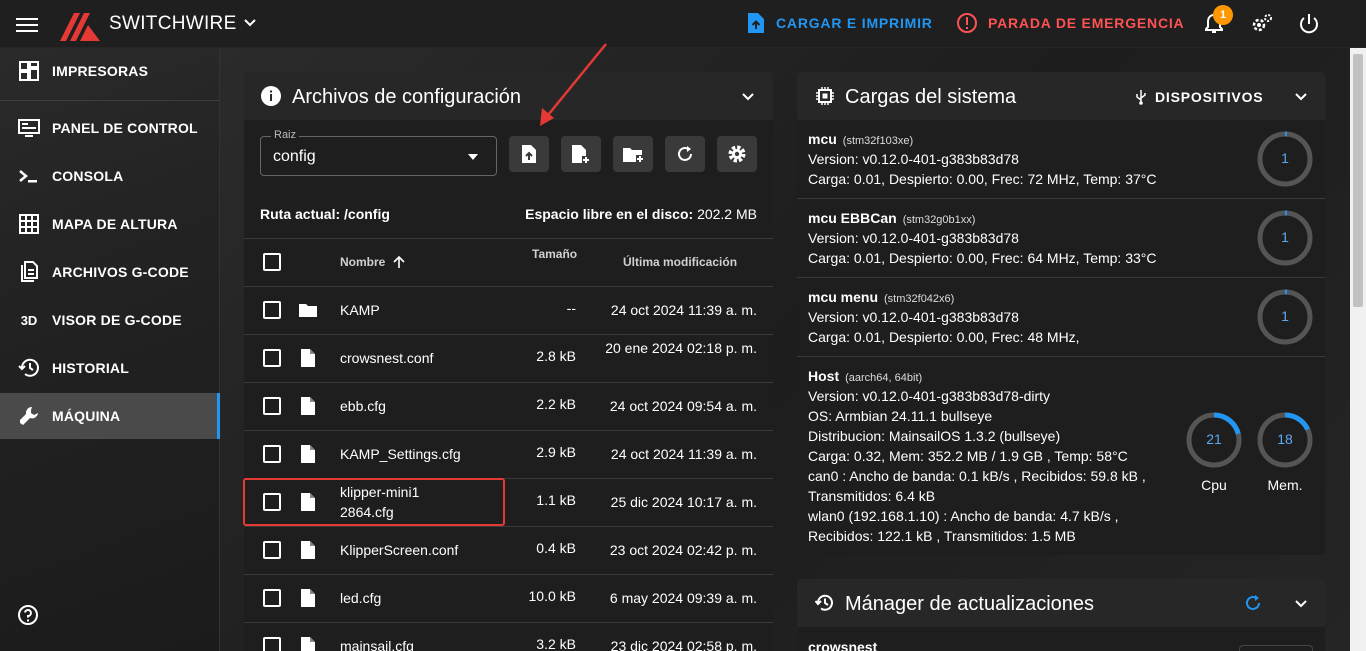 The image size is (1366, 651). Describe the element at coordinates (1358, 349) in the screenshot. I see `page-scrollbar` at that location.